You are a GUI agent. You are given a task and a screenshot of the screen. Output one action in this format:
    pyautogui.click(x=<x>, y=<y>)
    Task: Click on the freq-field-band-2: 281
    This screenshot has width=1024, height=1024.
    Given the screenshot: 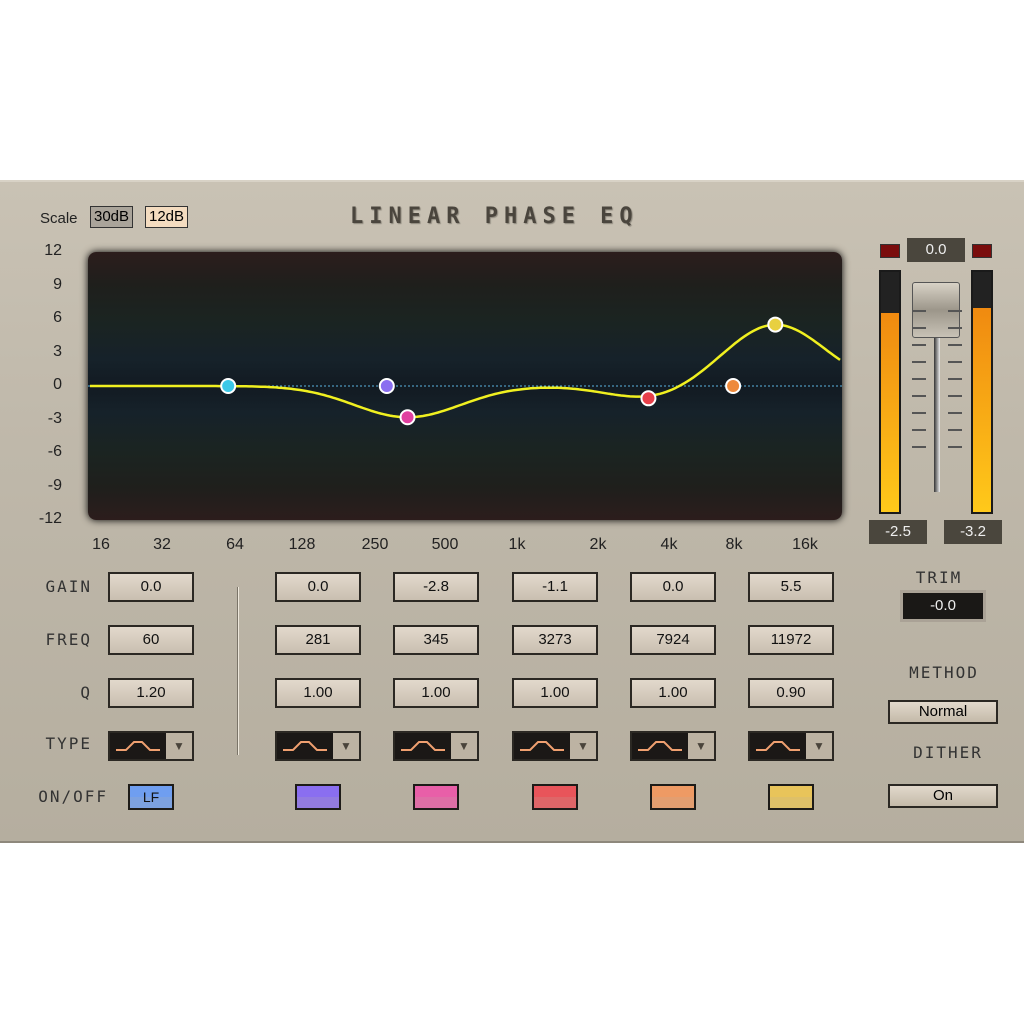 What is the action you would take?
    pyautogui.click(x=318, y=640)
    